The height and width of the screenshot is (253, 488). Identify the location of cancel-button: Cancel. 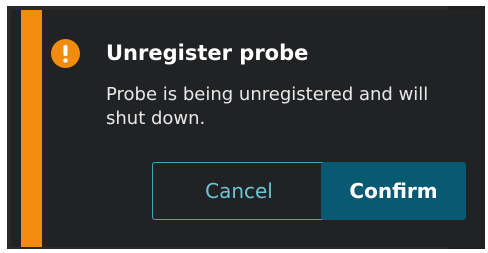
(239, 191).